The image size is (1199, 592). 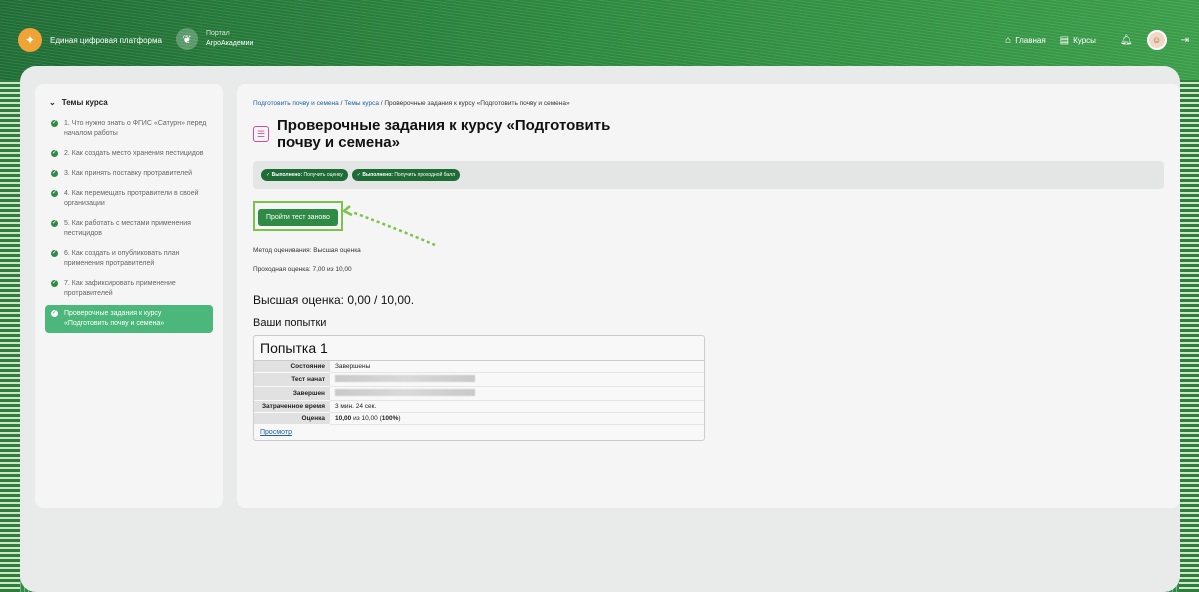 I want to click on table-row: Оценка 10,00 из 10,00 (100%), so click(x=479, y=418).